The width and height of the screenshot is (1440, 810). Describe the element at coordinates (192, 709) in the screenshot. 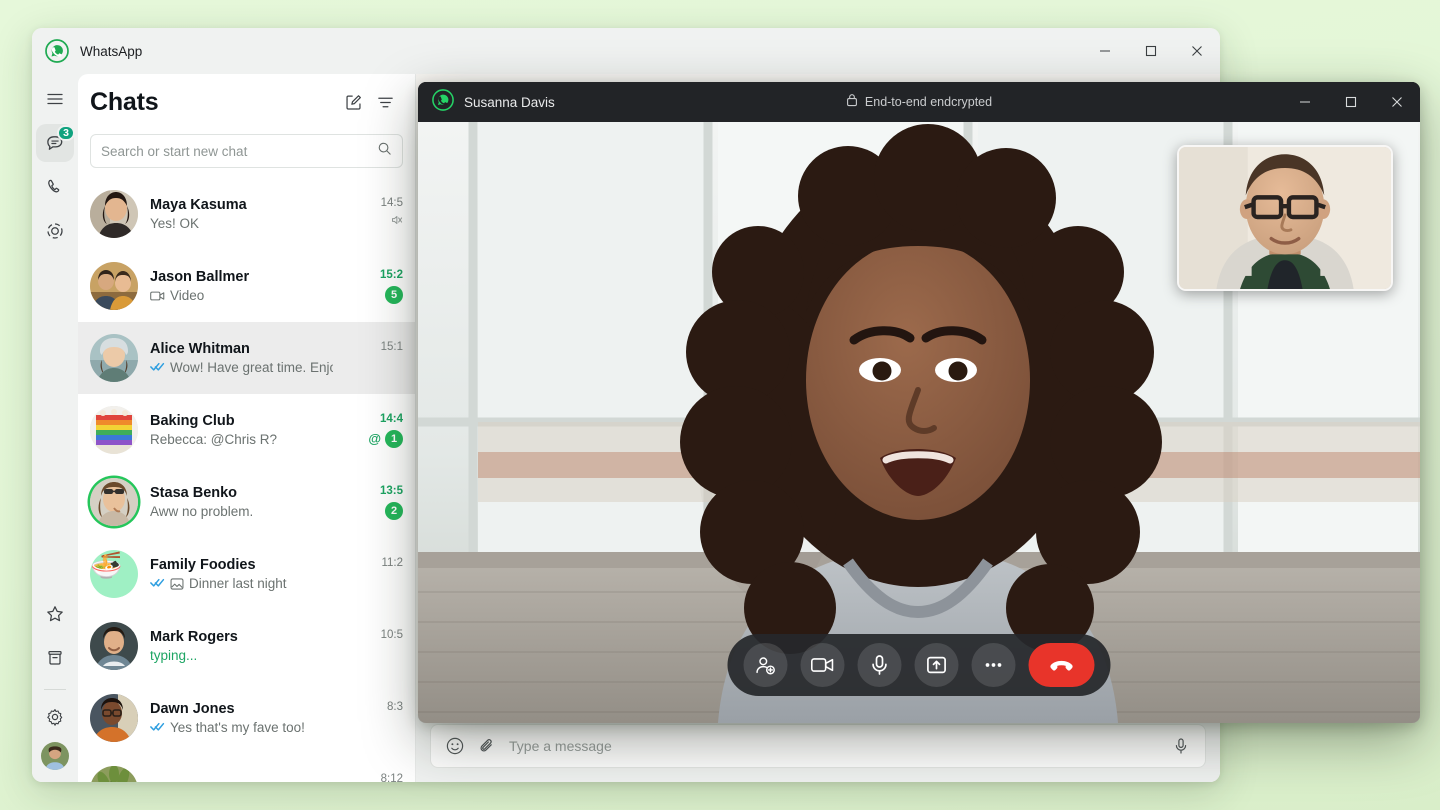

I see `chat-item-name: Dawn Jones` at that location.